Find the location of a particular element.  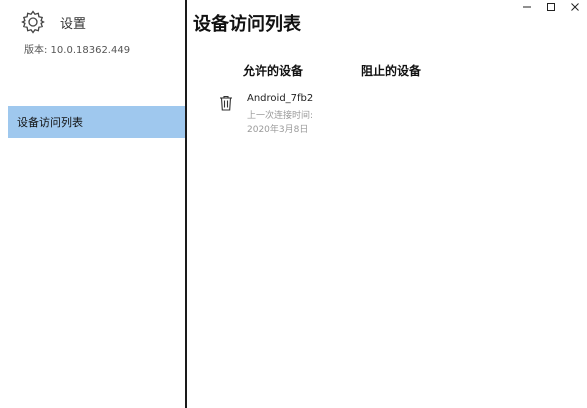

page-title: 设备访问列表 is located at coordinates (247, 24).